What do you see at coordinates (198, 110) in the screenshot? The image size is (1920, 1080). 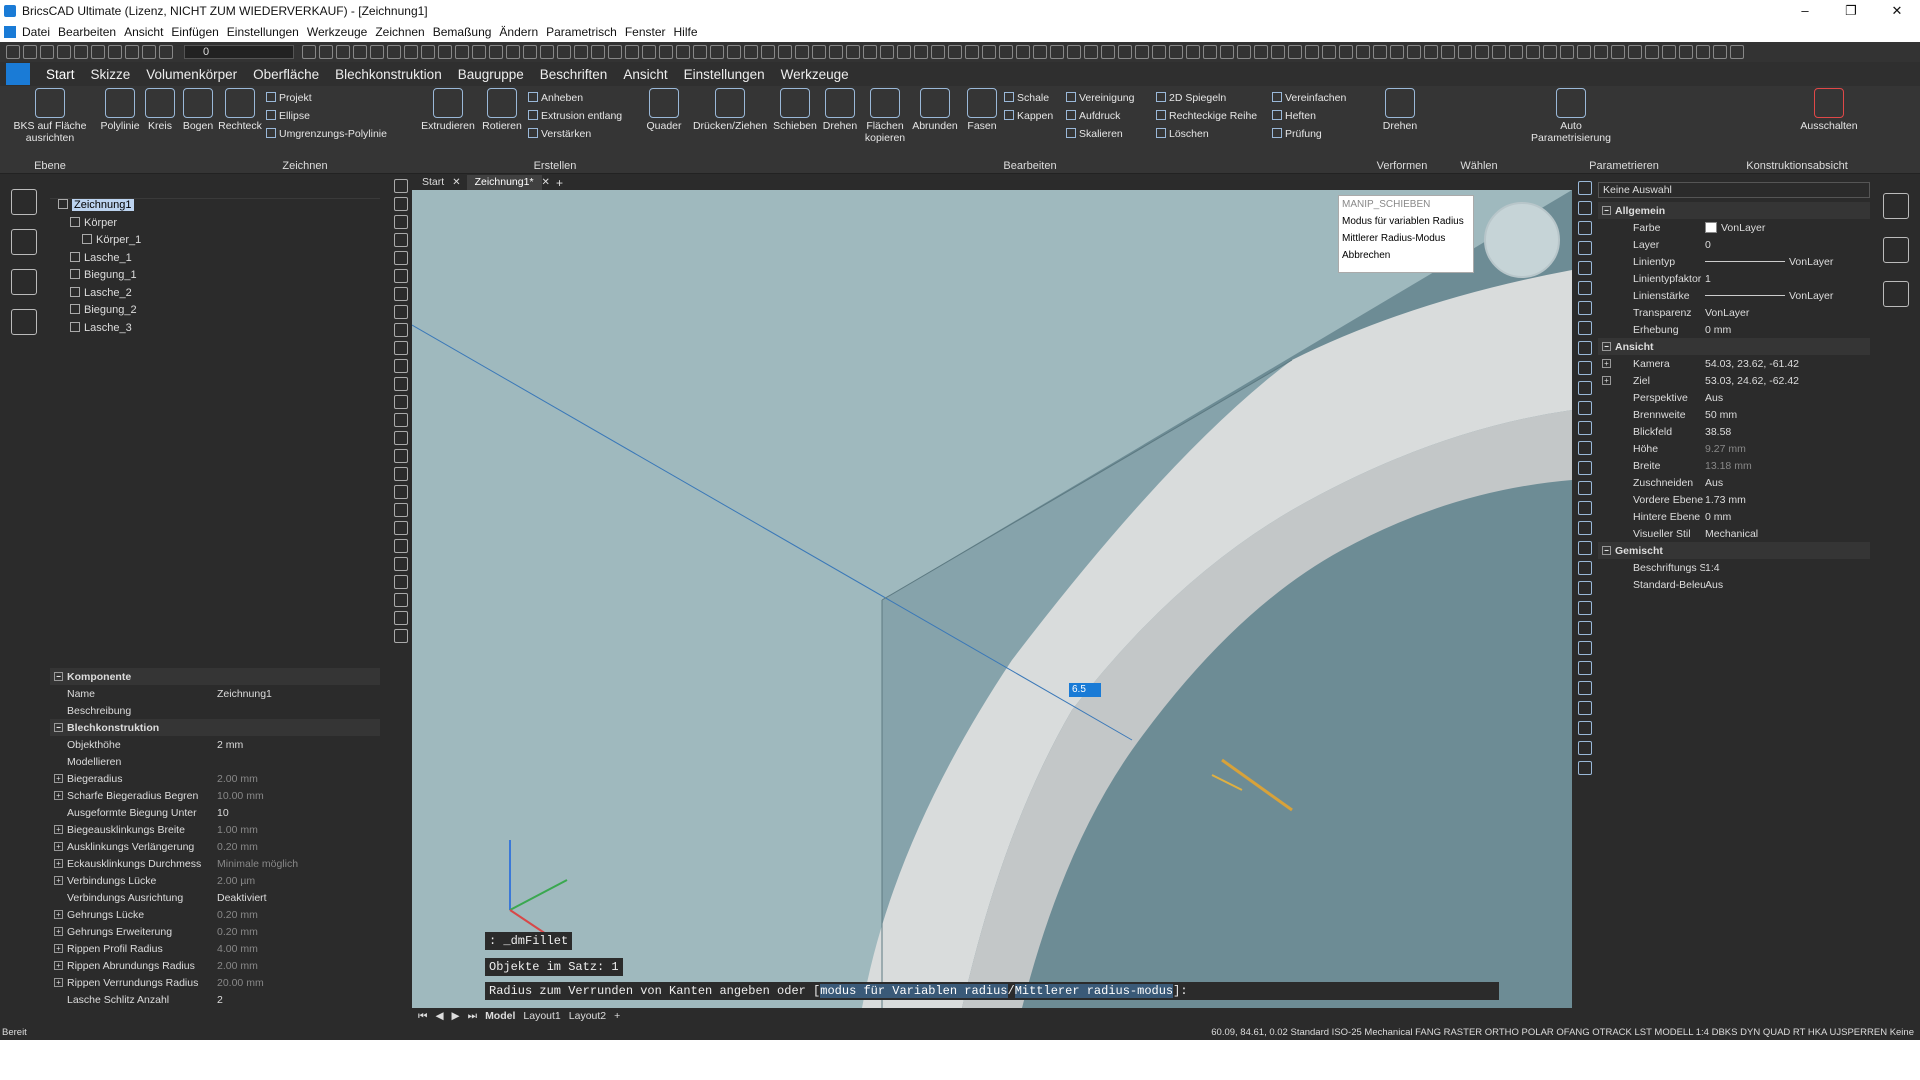 I see `bogen-button: Bogen` at bounding box center [198, 110].